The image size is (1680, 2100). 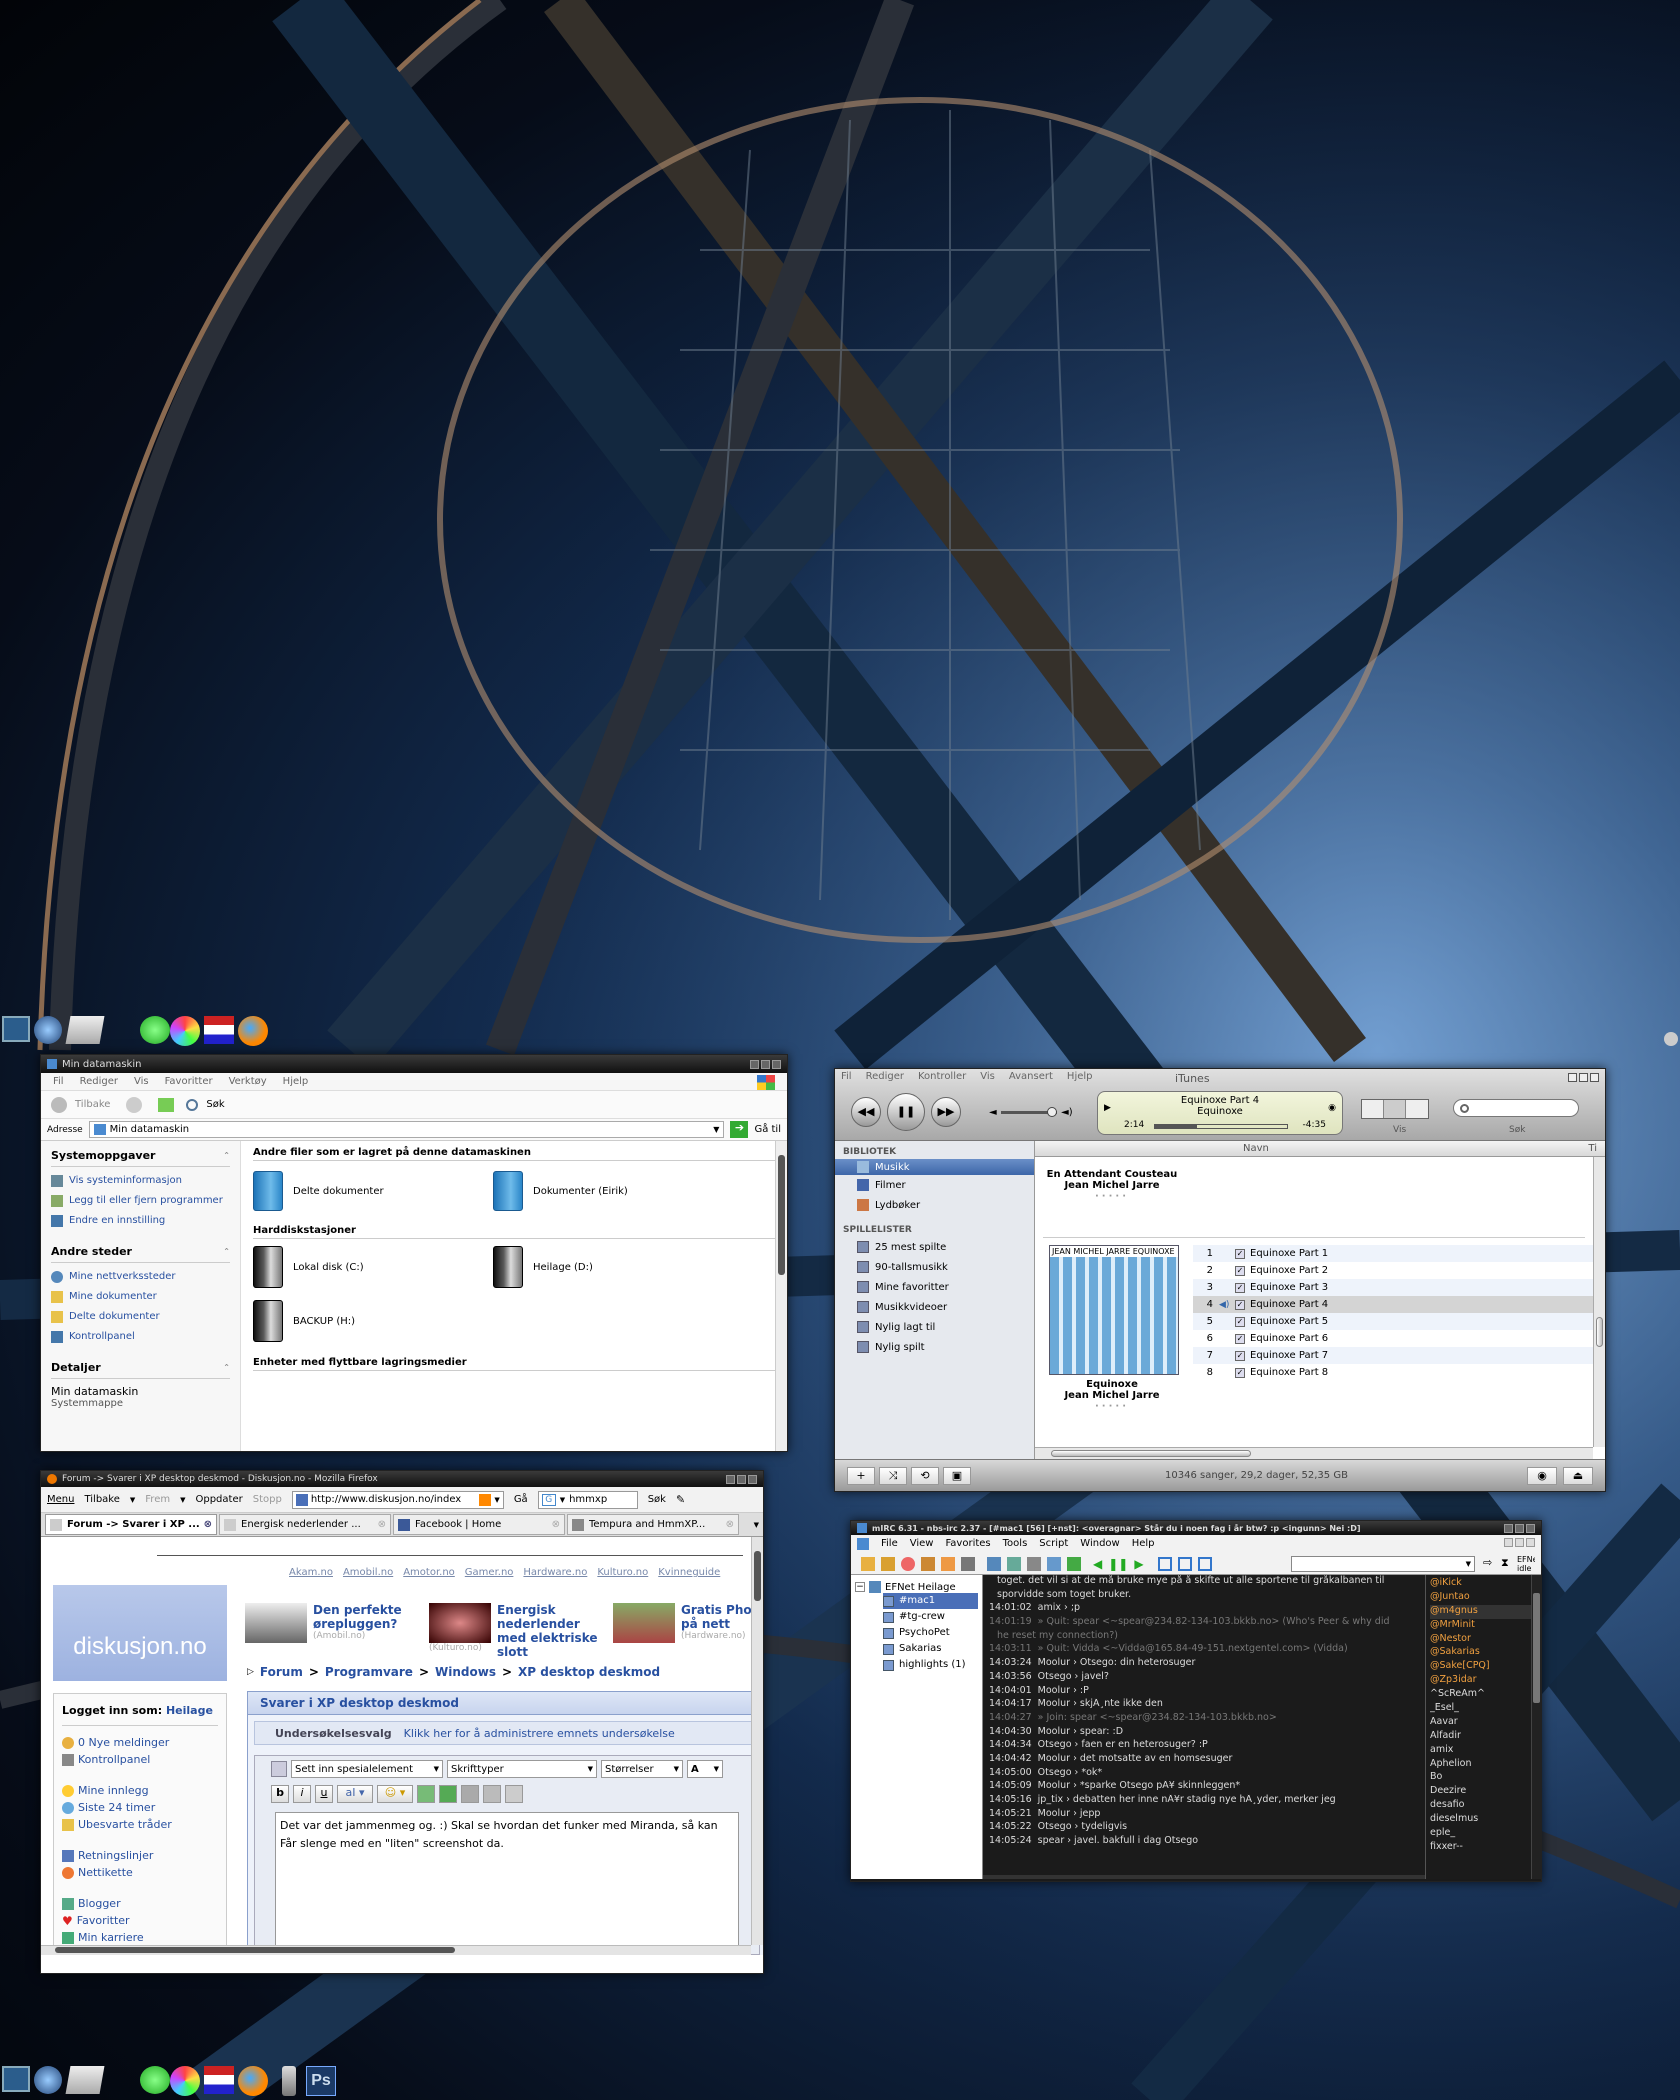 I want to click on nick-item: @Zp3idar, so click(x=1483, y=1681).